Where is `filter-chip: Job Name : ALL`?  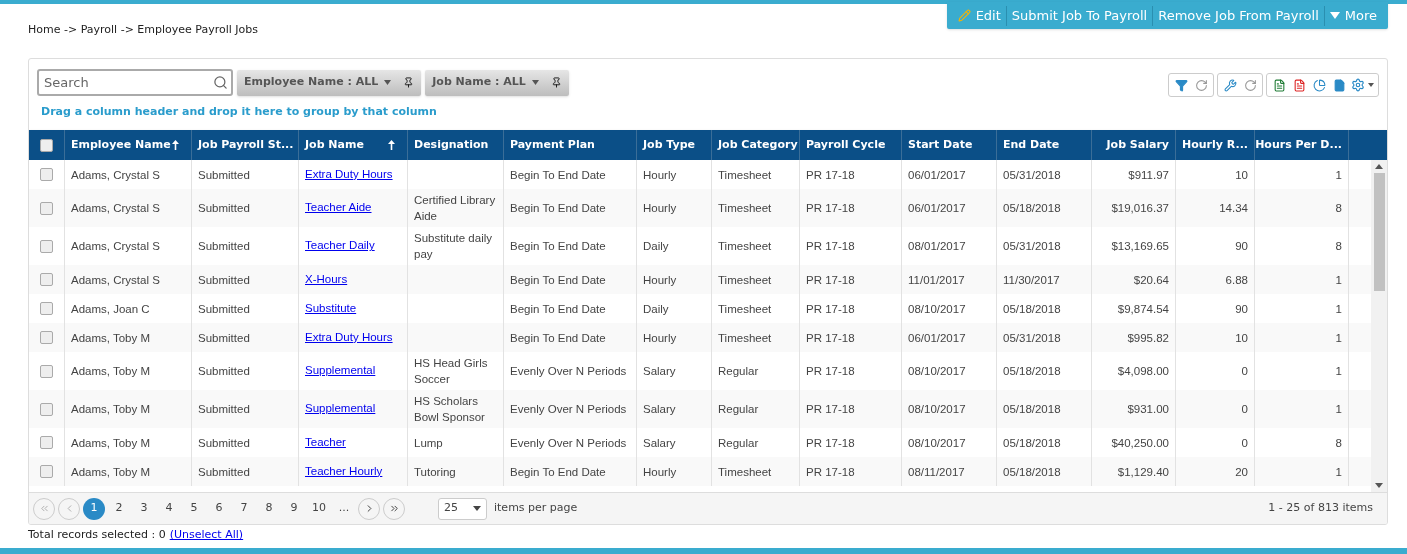
filter-chip: Job Name : ALL is located at coordinates (497, 82).